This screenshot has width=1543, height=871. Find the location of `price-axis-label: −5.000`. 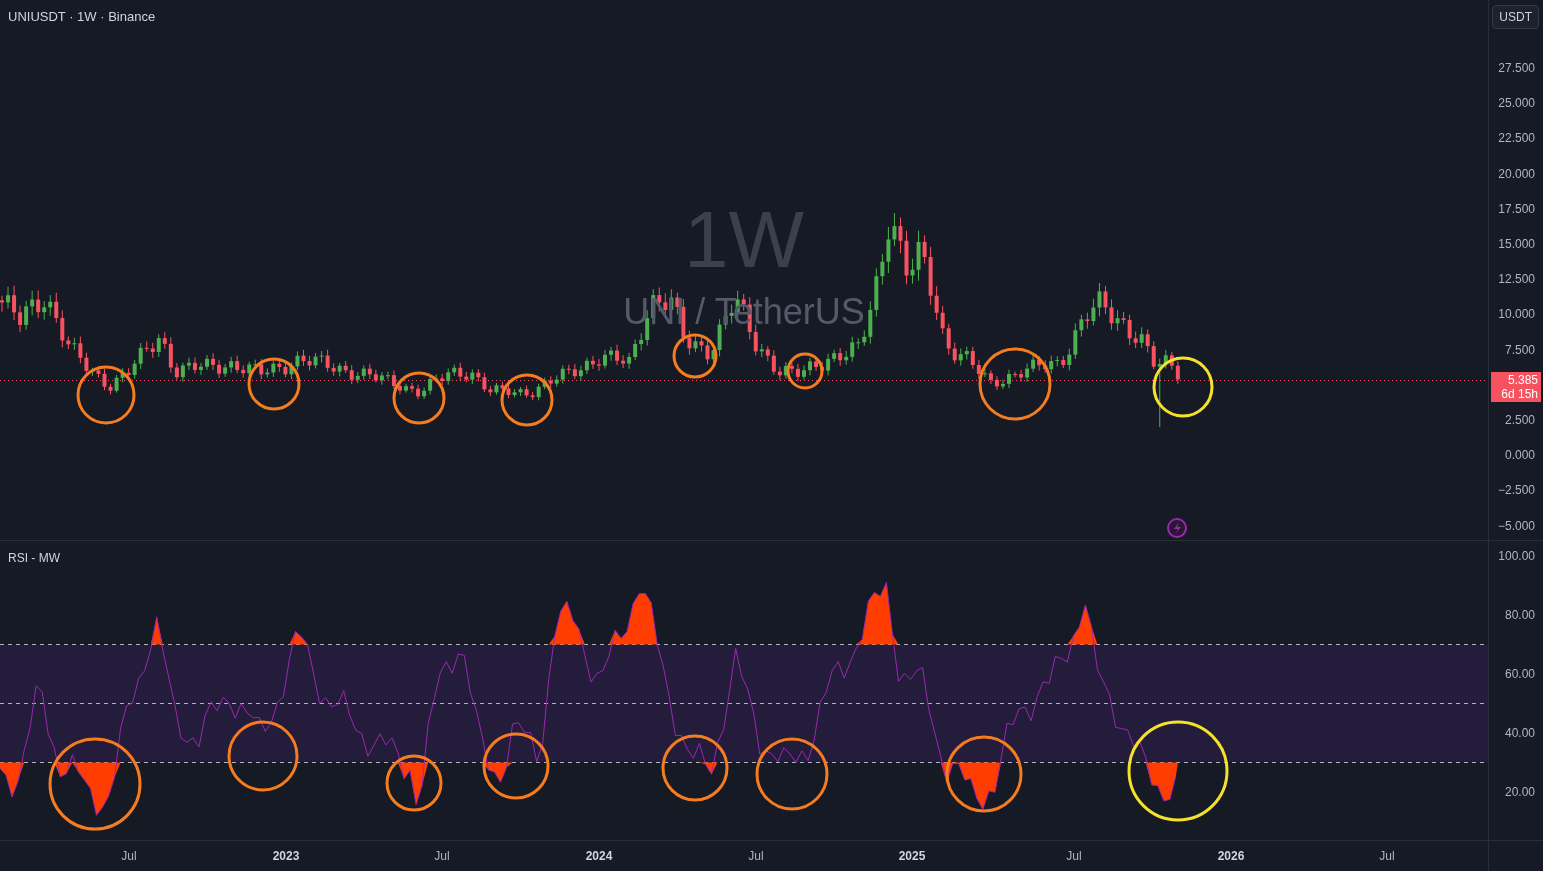

price-axis-label: −5.000 is located at coordinates (1516, 525).